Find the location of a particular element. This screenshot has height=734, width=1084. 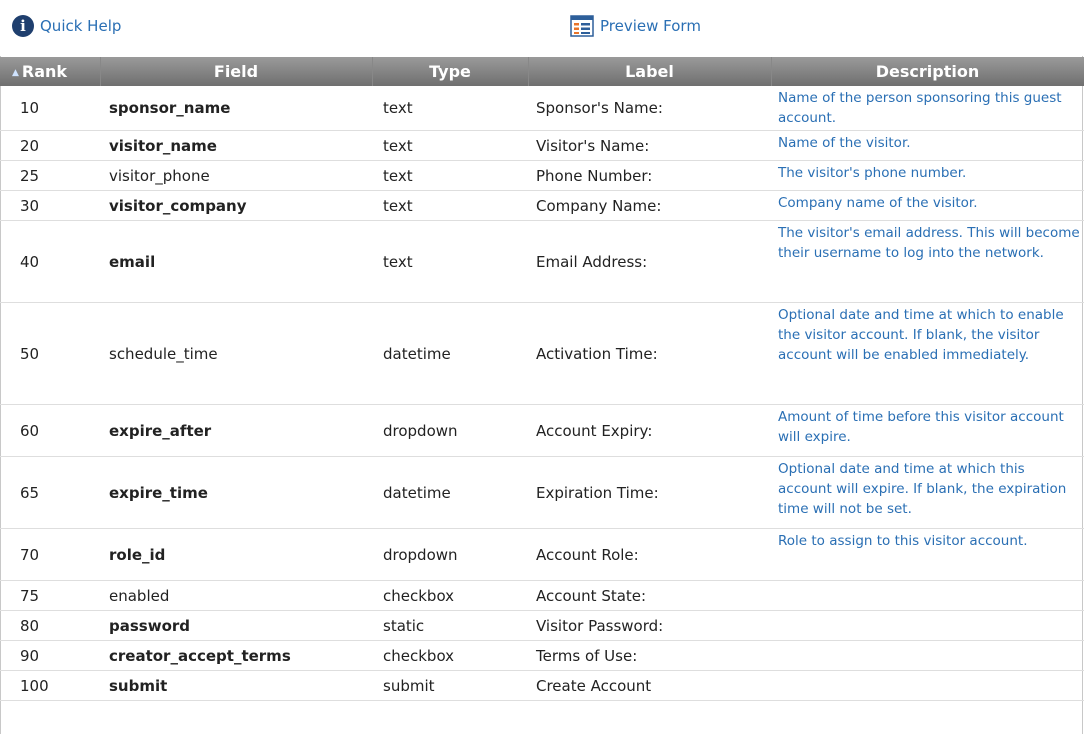

cell-type: submit is located at coordinates (450, 685).